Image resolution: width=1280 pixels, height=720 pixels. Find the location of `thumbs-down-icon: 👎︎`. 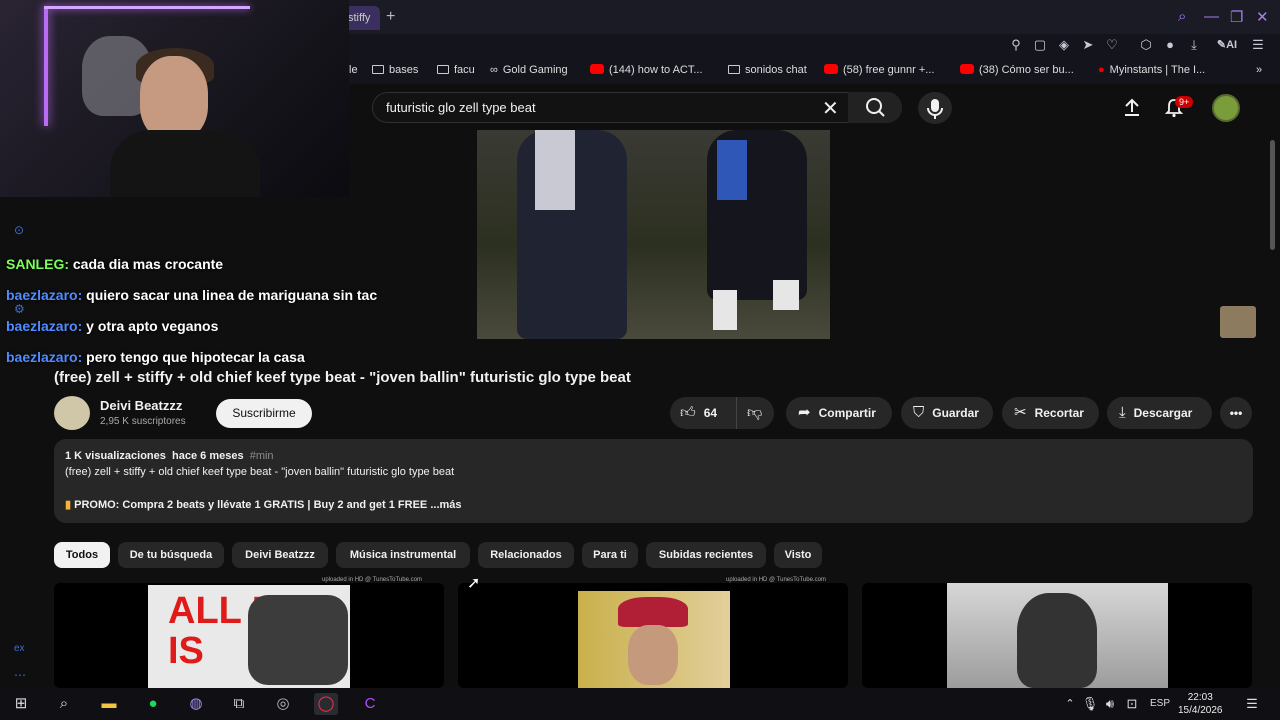

thumbs-down-icon: 👎︎ is located at coordinates (755, 412).